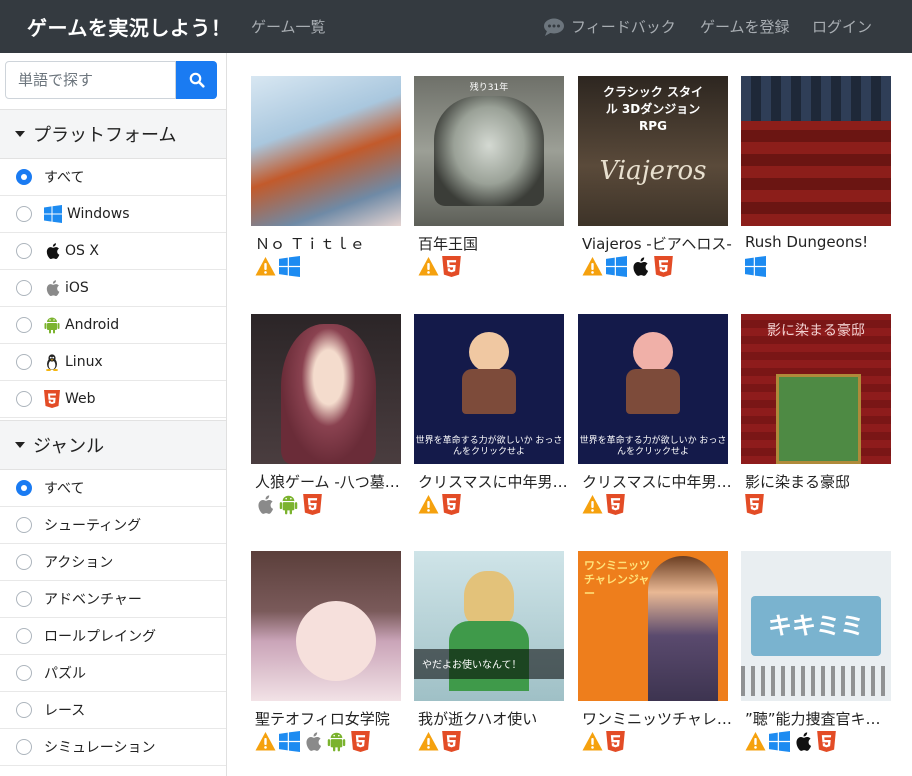 Image resolution: width=912 pixels, height=776 pixels. I want to click on thumb-caption: やだよお使いなんて！, so click(472, 665).